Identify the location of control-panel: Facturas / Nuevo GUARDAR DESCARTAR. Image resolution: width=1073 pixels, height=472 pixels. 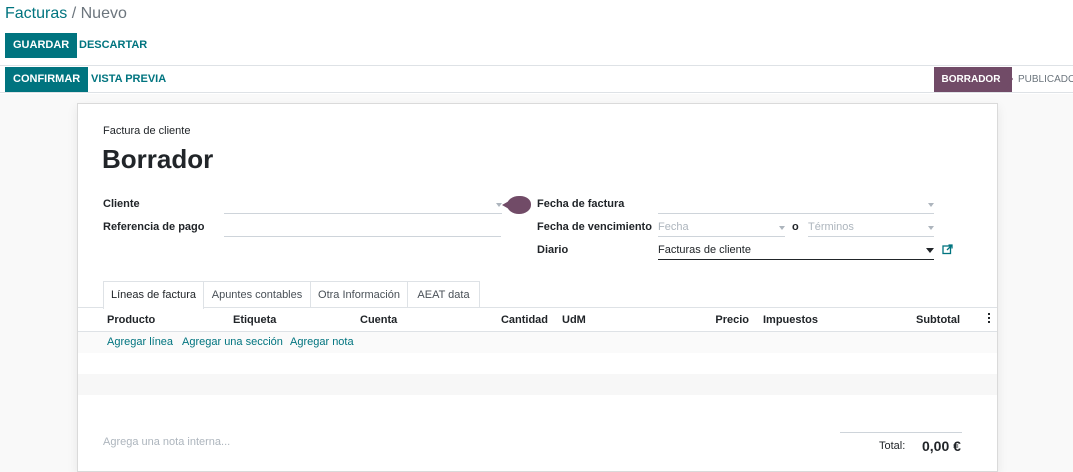
(536, 33).